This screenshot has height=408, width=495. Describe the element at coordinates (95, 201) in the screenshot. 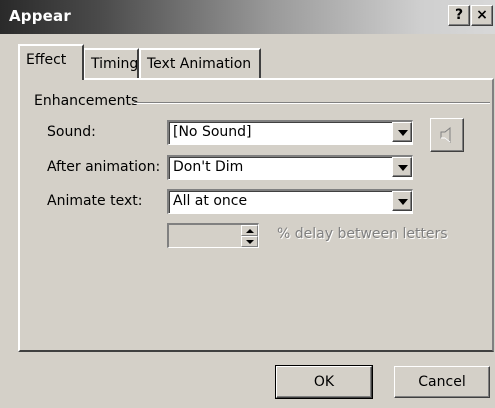

I see `animate-text-label: Animate text:` at that location.